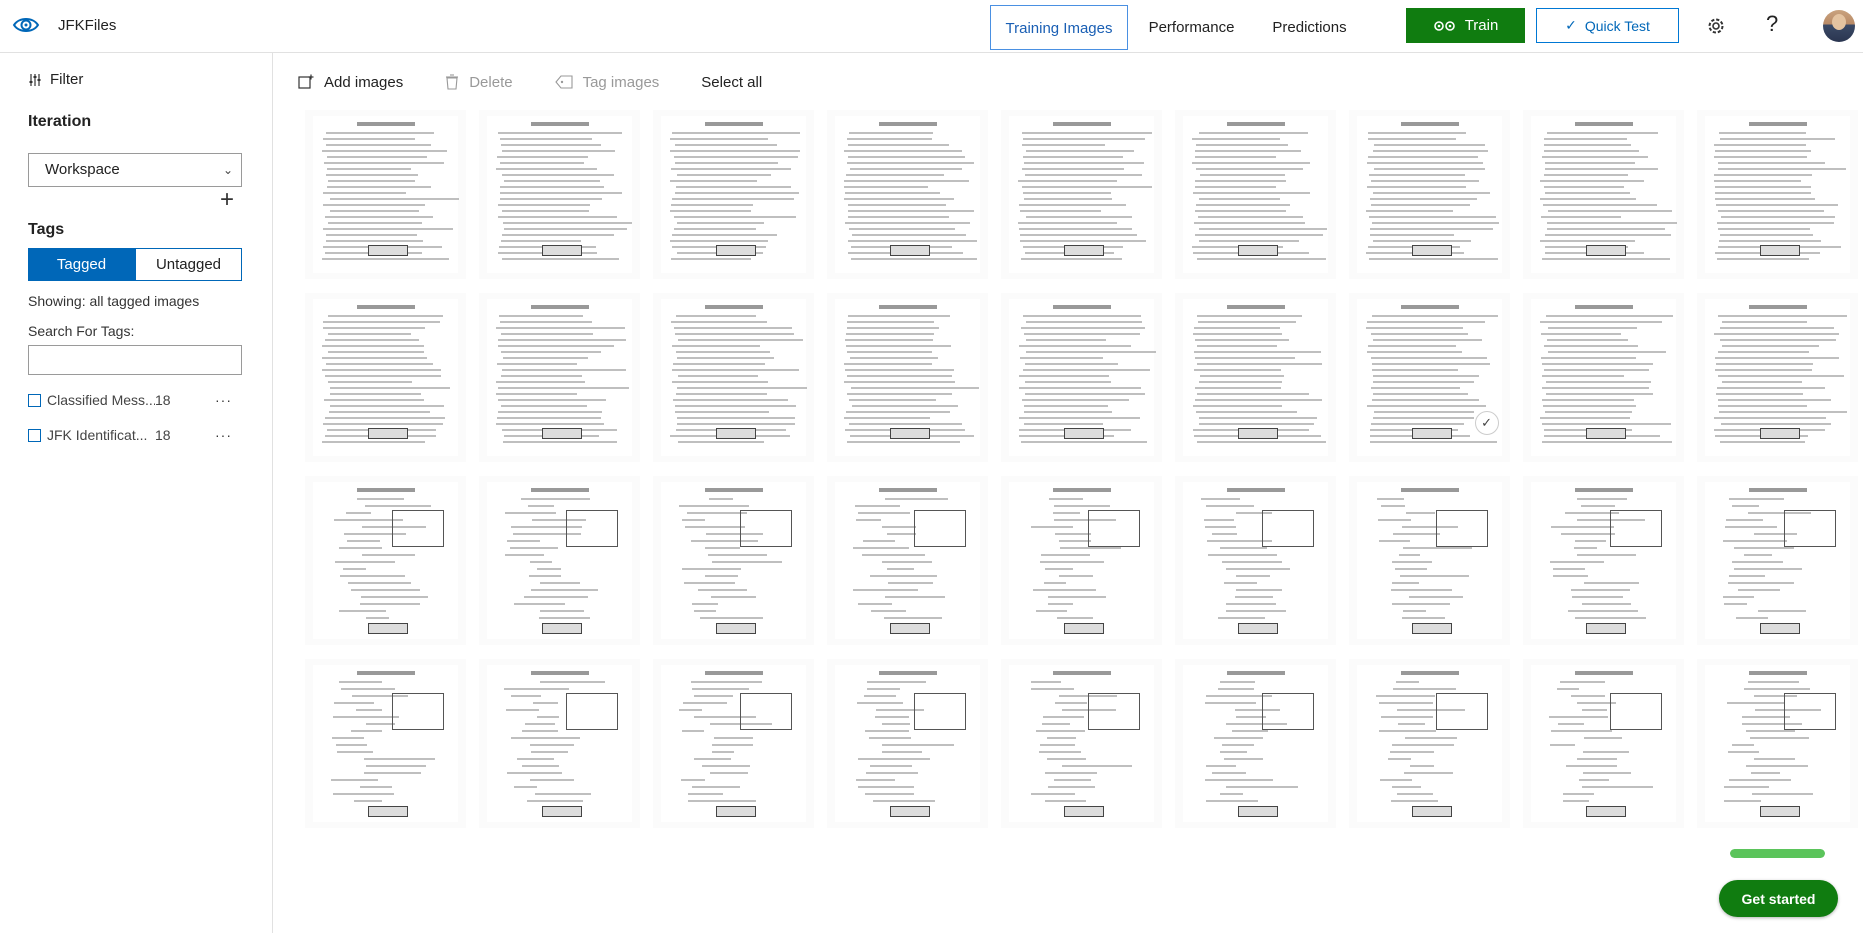 The width and height of the screenshot is (1863, 933). Describe the element at coordinates (1607, 25) in the screenshot. I see `quick-test-button: ✓ Quick Test` at that location.